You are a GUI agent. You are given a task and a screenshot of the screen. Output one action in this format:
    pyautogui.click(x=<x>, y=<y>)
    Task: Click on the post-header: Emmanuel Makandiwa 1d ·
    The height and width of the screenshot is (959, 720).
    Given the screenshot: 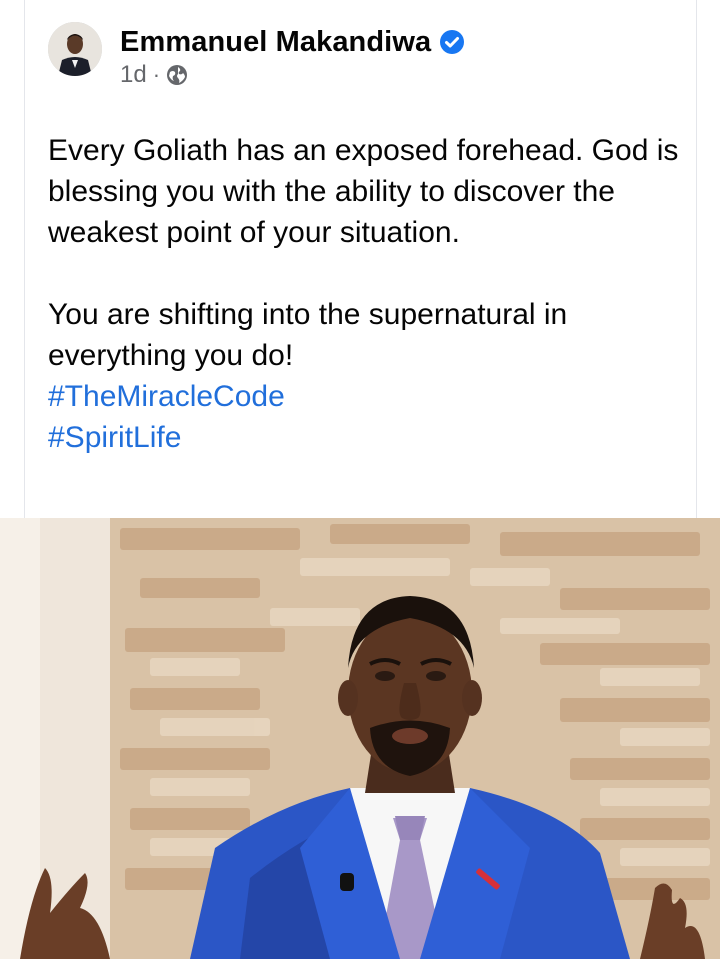 What is the action you would take?
    pyautogui.click(x=256, y=55)
    